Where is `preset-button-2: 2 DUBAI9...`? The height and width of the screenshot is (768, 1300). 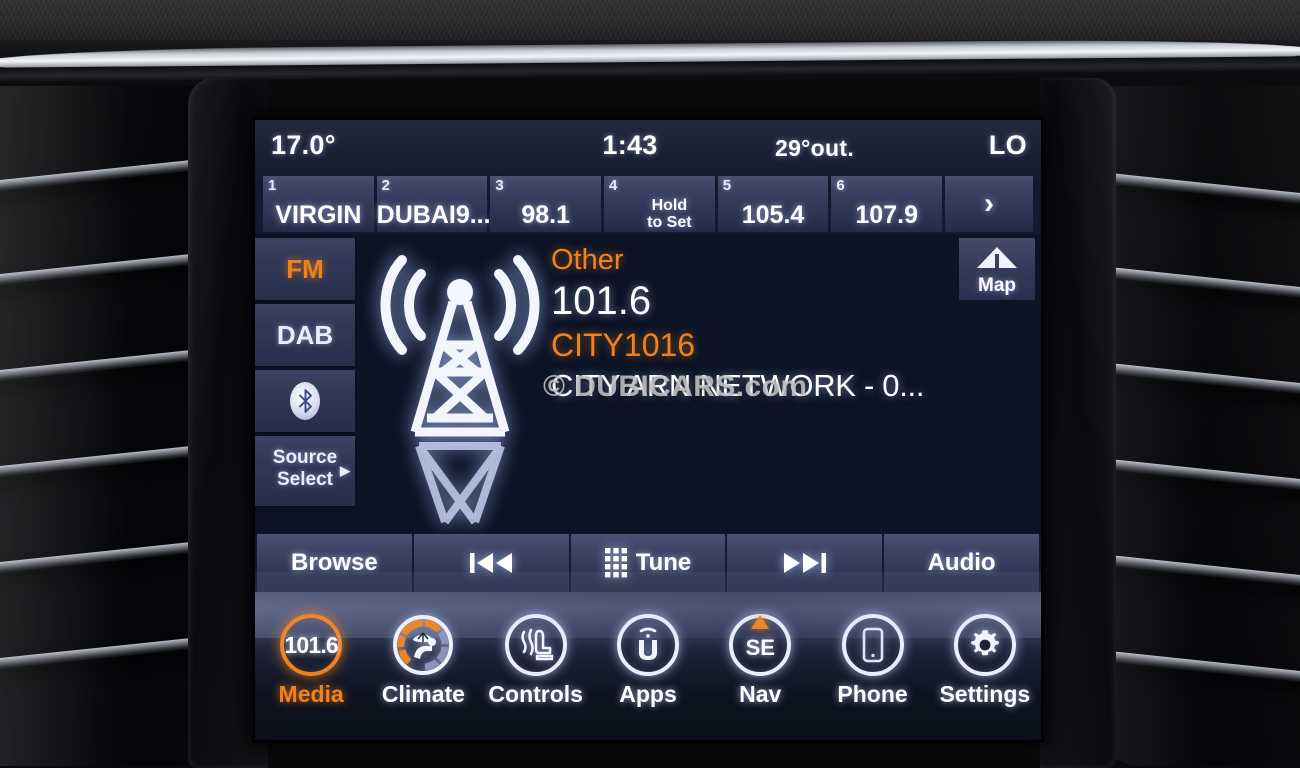
preset-button-2: 2 DUBAI9... is located at coordinates (432, 204).